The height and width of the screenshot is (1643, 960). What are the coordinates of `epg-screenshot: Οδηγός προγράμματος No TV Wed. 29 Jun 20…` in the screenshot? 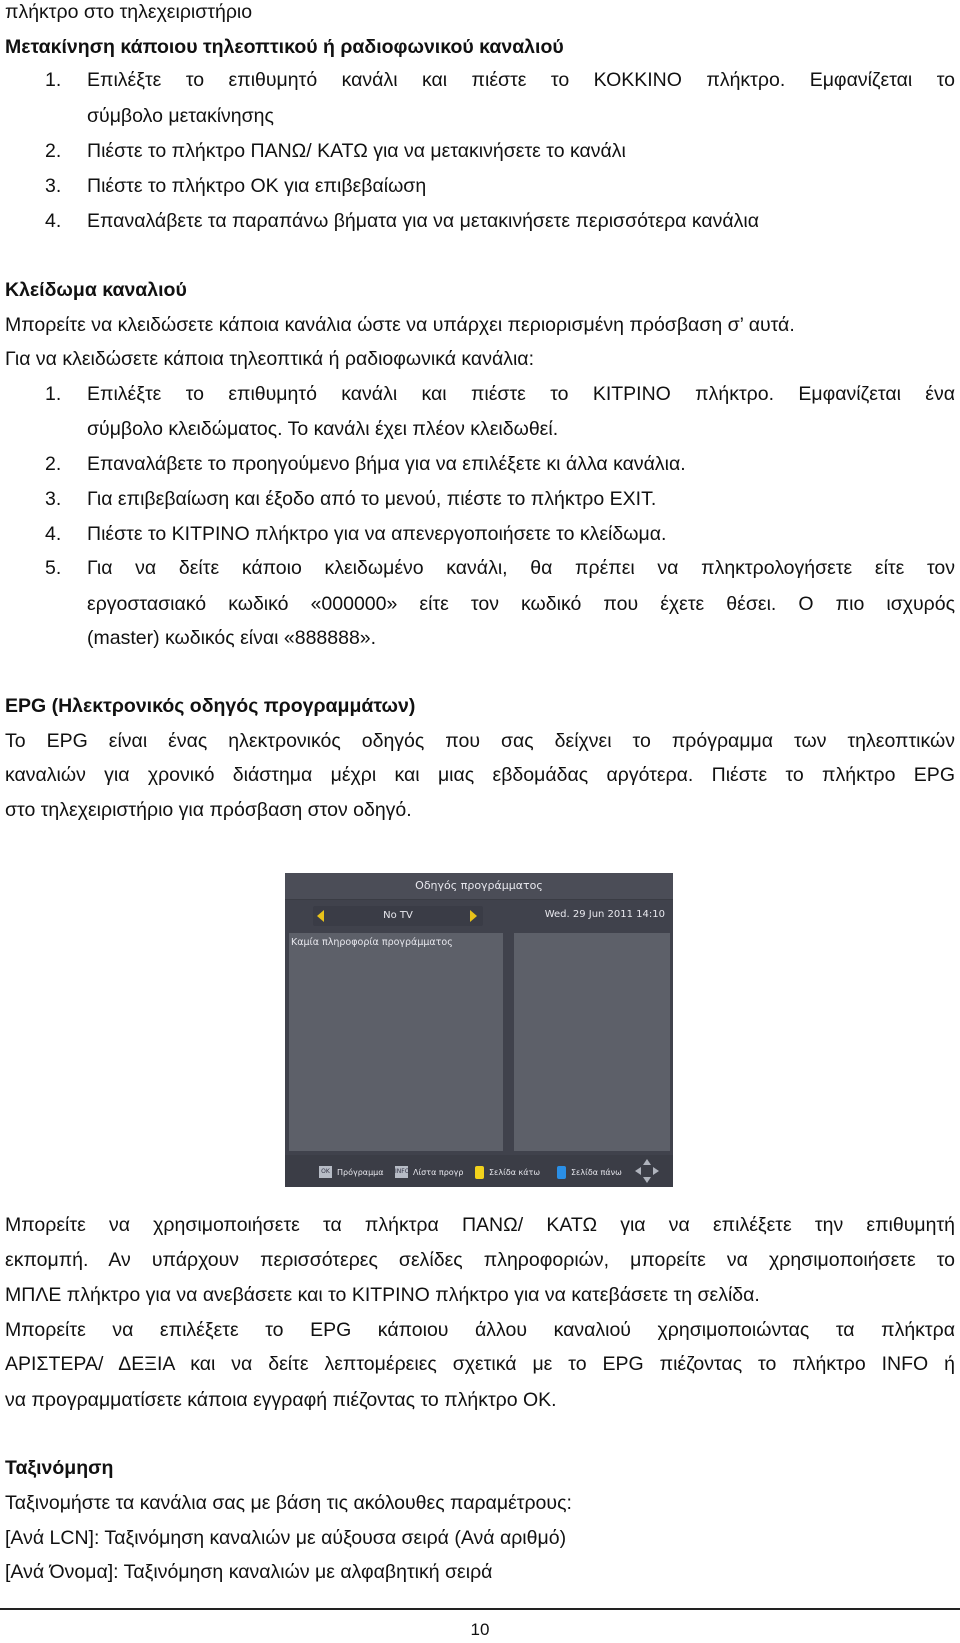 It's located at (479, 1030).